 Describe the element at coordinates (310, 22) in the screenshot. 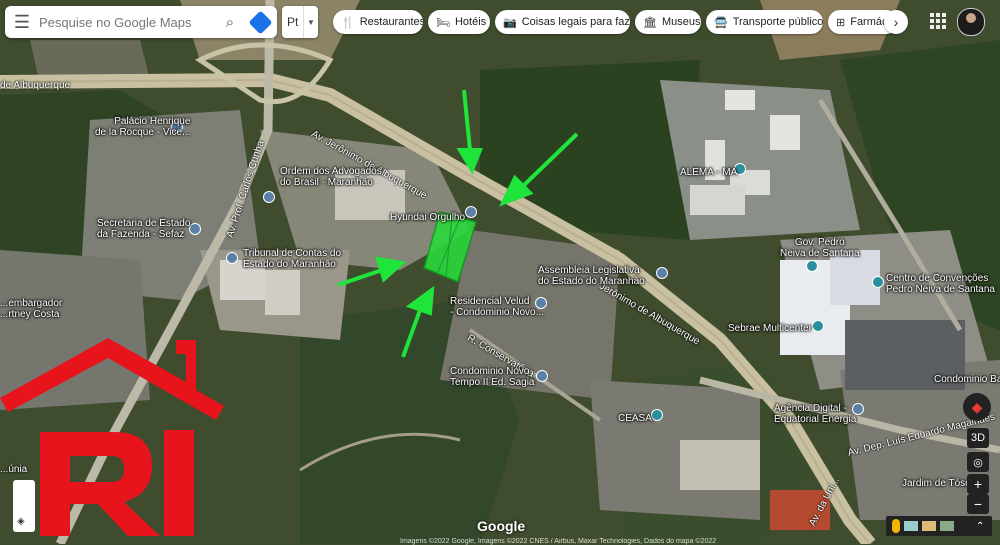

I see `chevron-down-icon: ▼` at that location.